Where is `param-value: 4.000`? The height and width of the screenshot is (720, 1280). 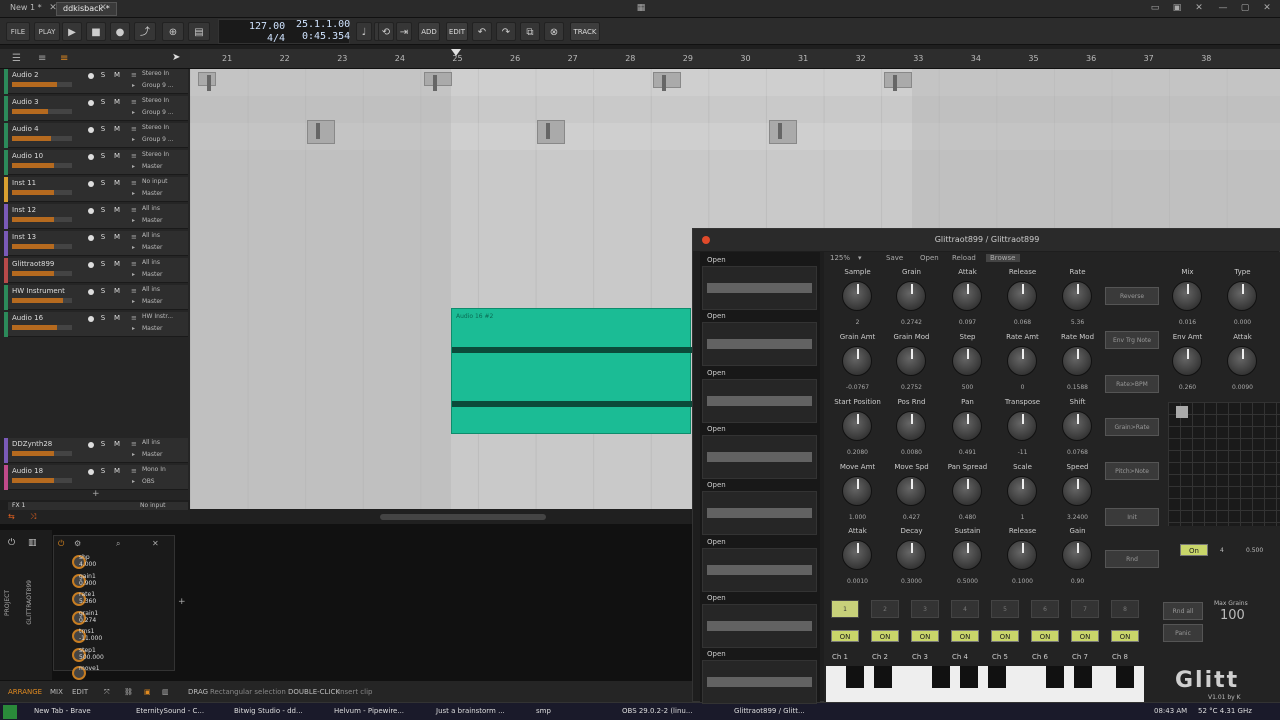 param-value: 4.000 is located at coordinates (124, 564).